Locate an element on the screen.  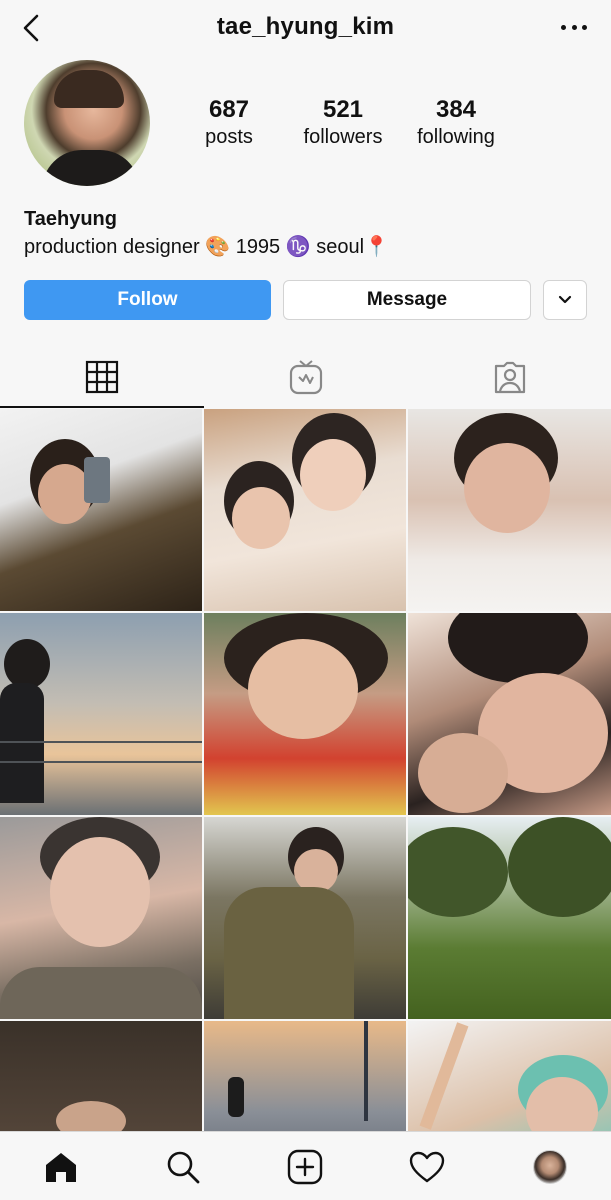
home-icon is located at coordinates (61, 1167).